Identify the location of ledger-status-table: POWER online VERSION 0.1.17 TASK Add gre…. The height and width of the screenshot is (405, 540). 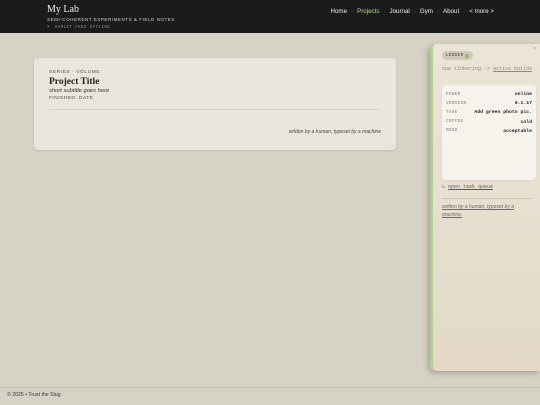
(489, 132).